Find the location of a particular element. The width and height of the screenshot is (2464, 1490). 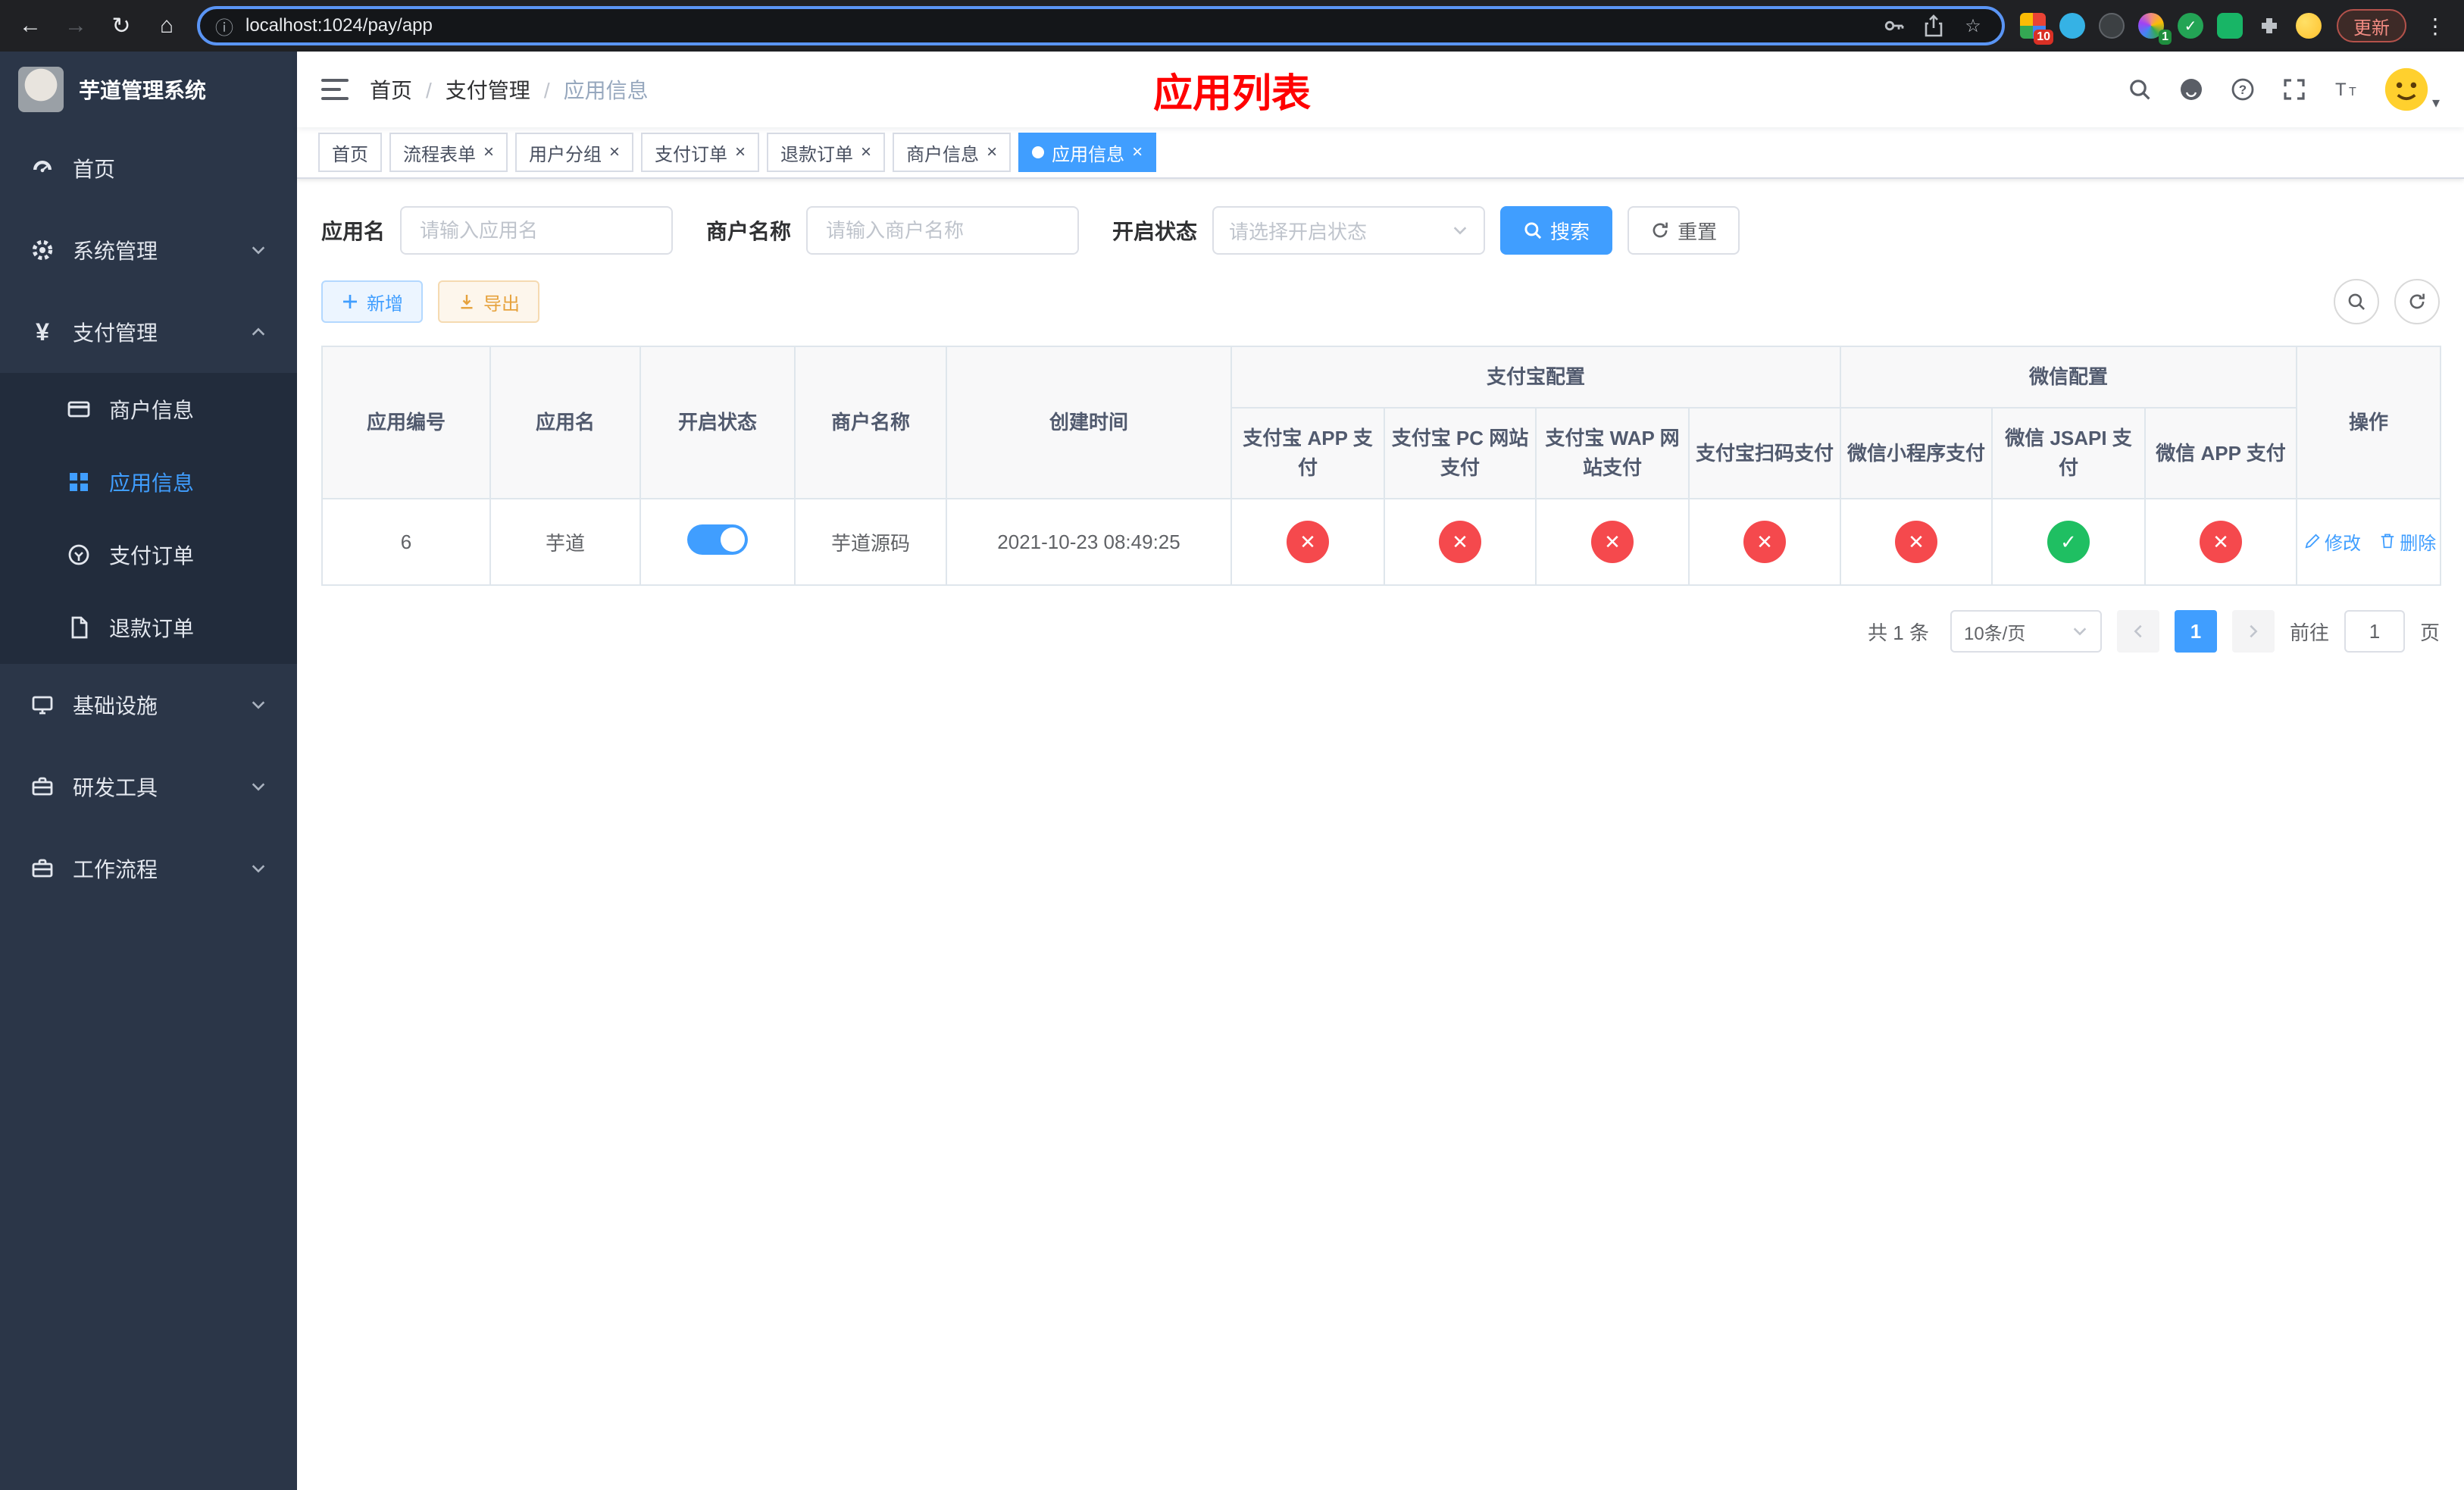

extension-pin-icon is located at coordinates (2072, 26).